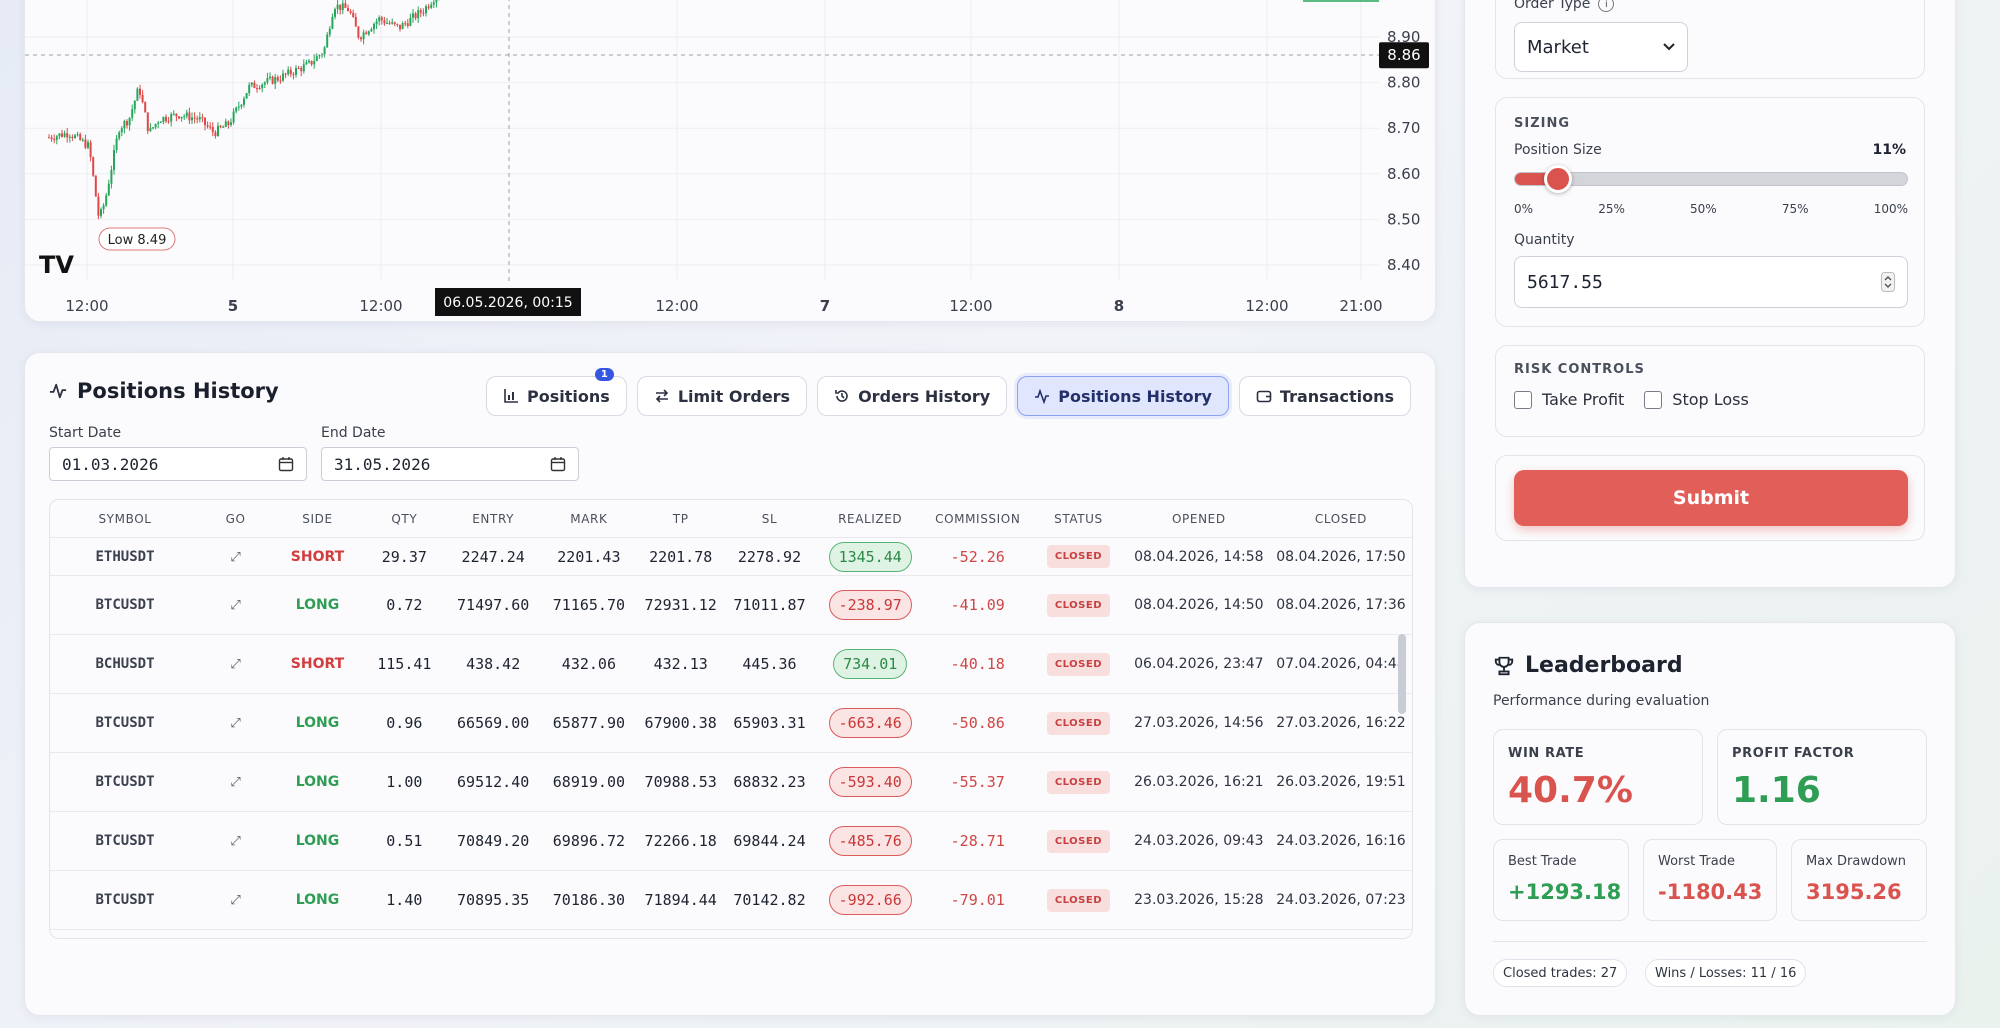 The height and width of the screenshot is (1028, 2000). Describe the element at coordinates (1199, 519) in the screenshot. I see `column-header-opened: OPENED` at that location.